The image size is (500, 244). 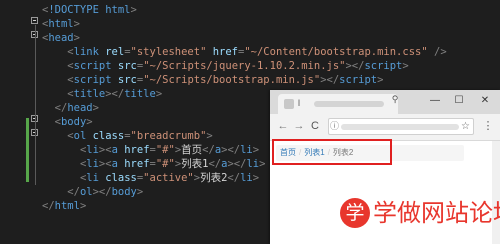 I want to click on browser-toolbar: ← → C ⓘ ☆ ⋮, so click(x=385, y=127).